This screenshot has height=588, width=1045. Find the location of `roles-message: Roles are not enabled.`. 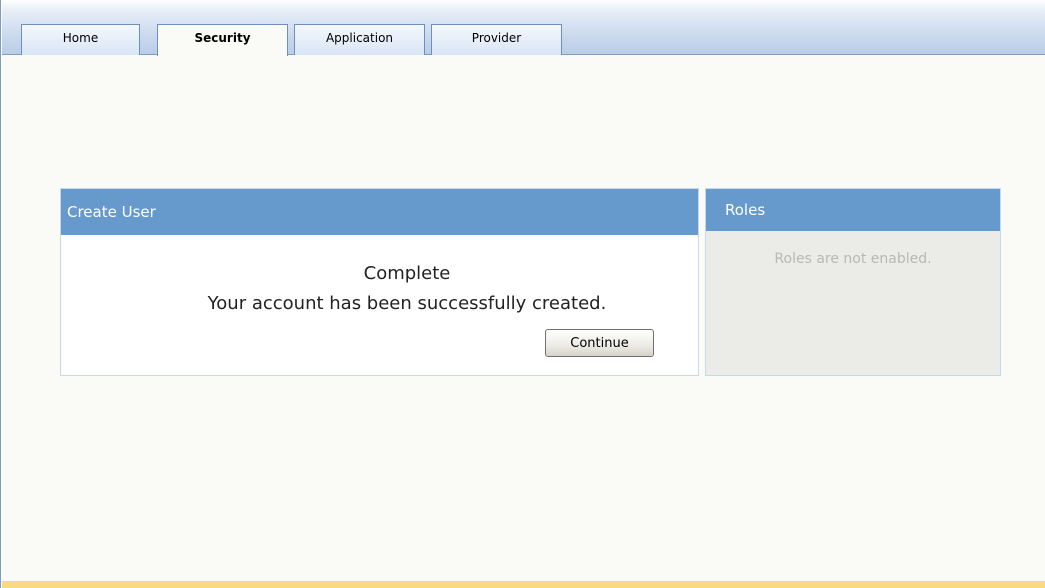

roles-message: Roles are not enabled. is located at coordinates (853, 259).